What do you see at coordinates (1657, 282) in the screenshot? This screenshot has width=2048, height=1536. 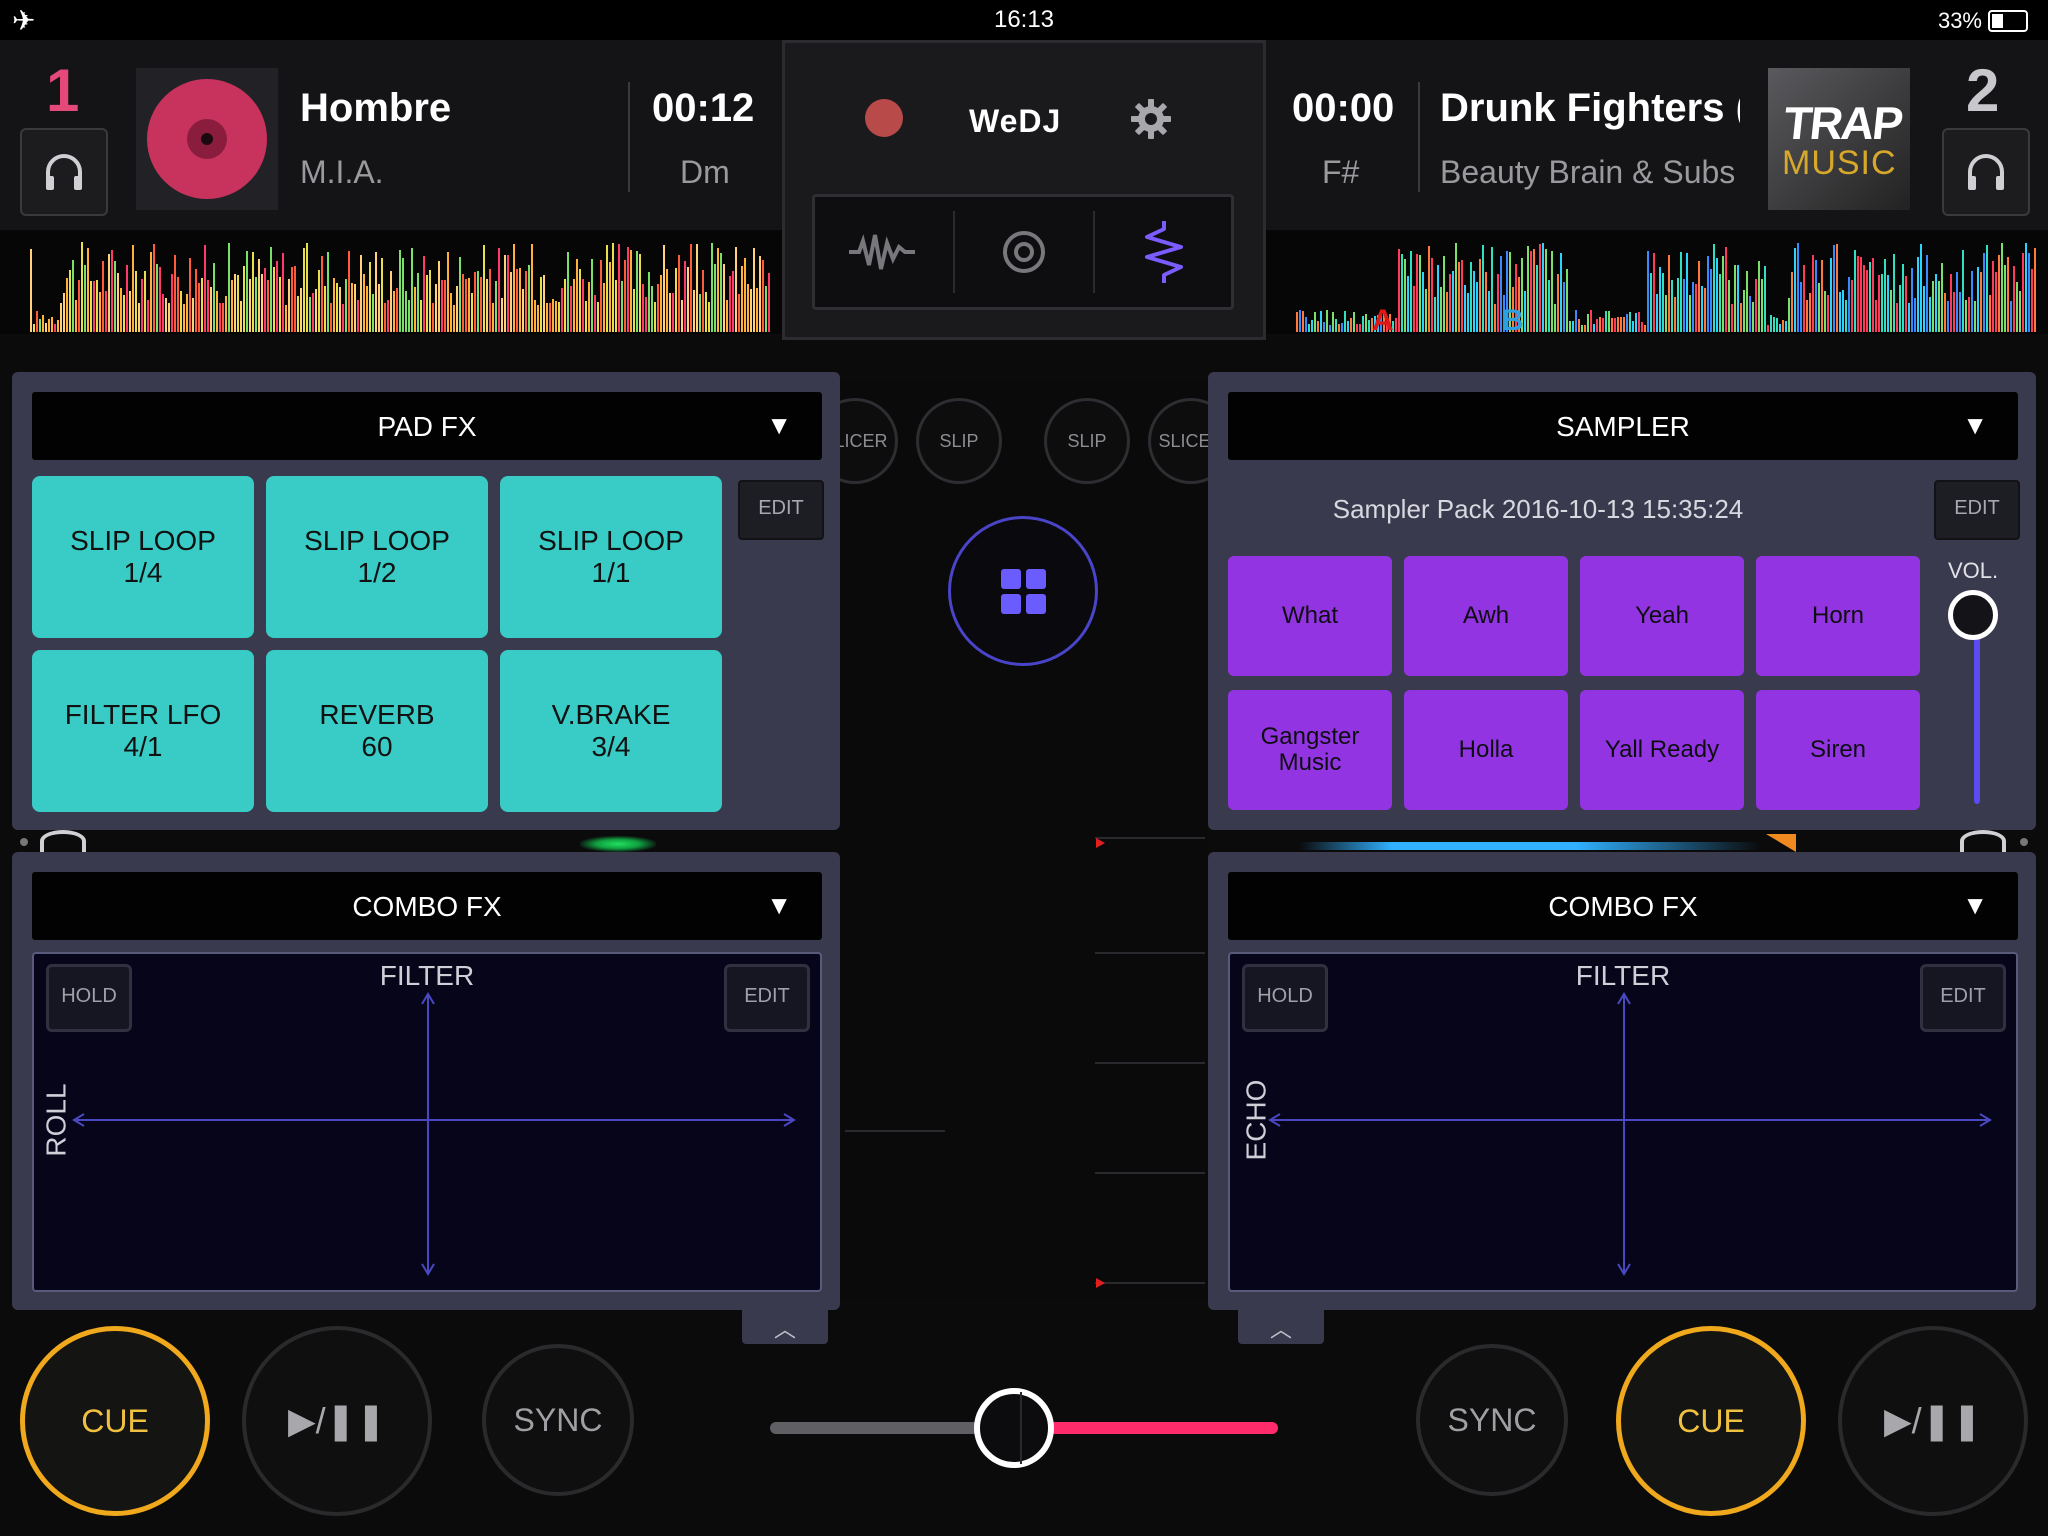 I see `deck2-waveform: A B` at bounding box center [1657, 282].